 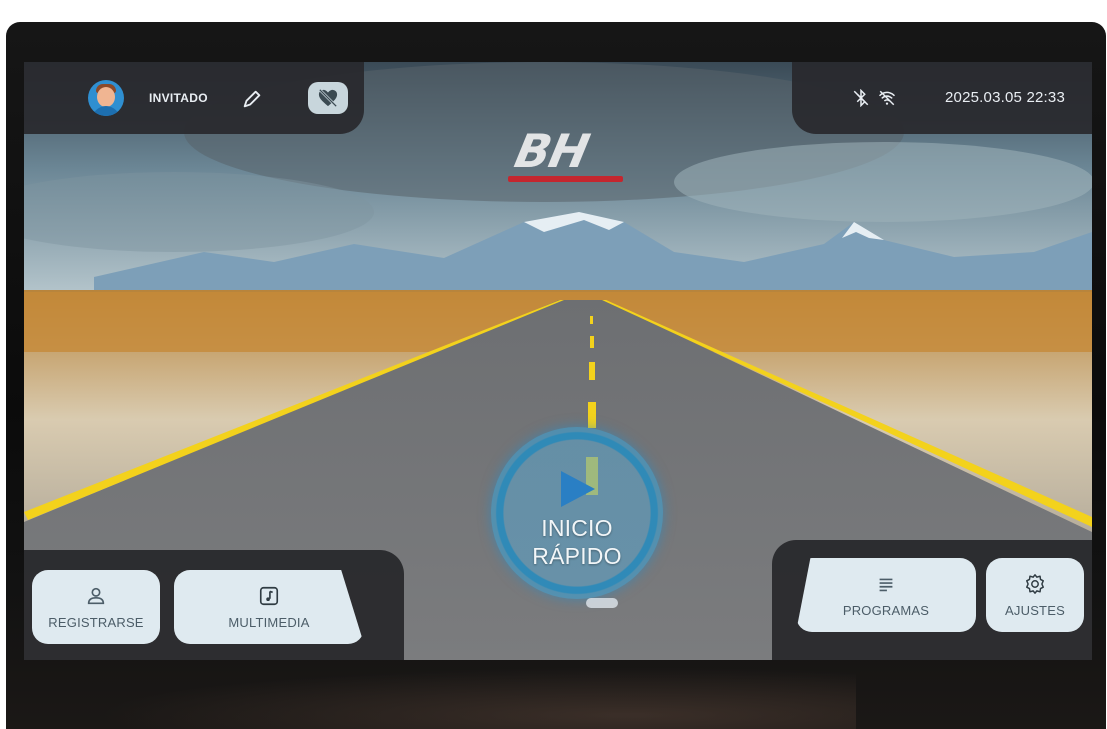 What do you see at coordinates (577, 513) in the screenshot?
I see `quick-start-button: INICIO RÁPIDO` at bounding box center [577, 513].